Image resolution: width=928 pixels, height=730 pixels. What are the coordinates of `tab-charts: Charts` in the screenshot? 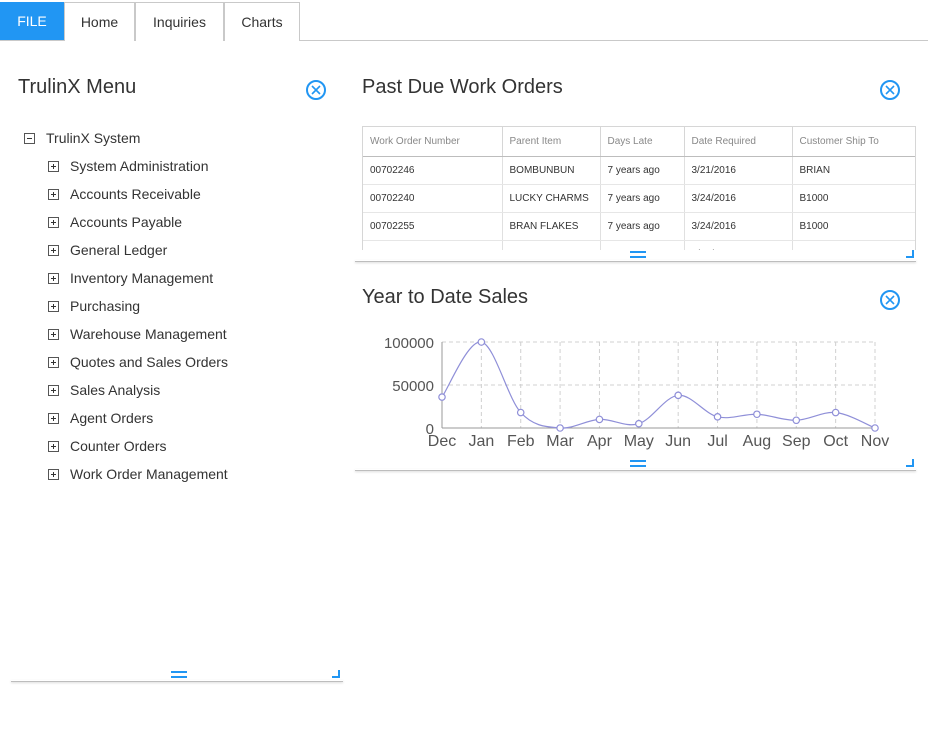 It's located at (262, 21).